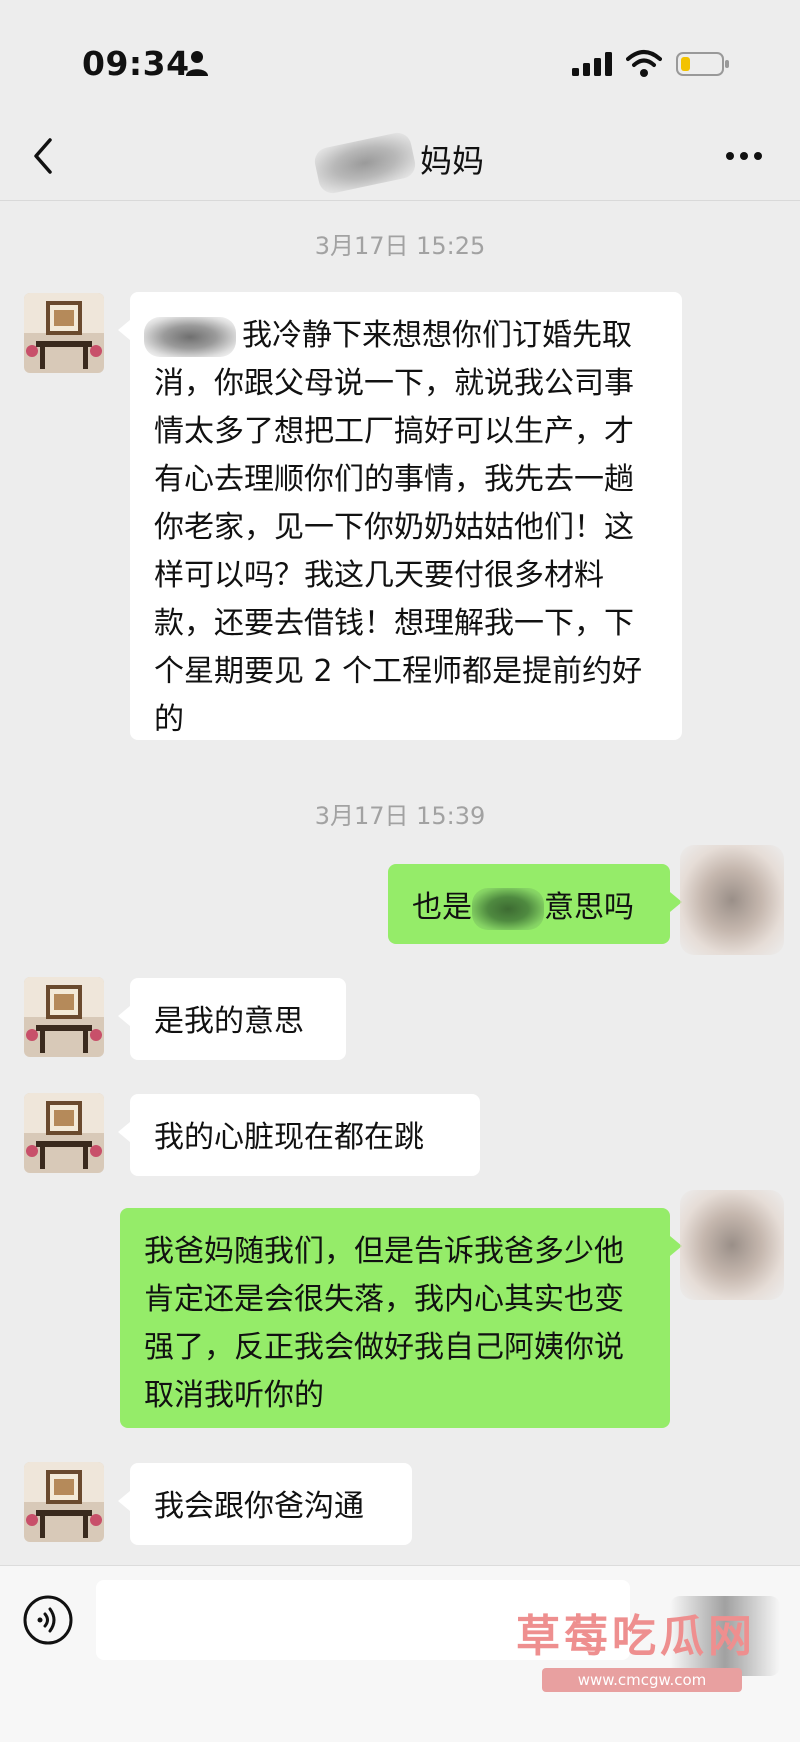  Describe the element at coordinates (589, 907) in the screenshot. I see `message-text-part: 意思吗` at that location.